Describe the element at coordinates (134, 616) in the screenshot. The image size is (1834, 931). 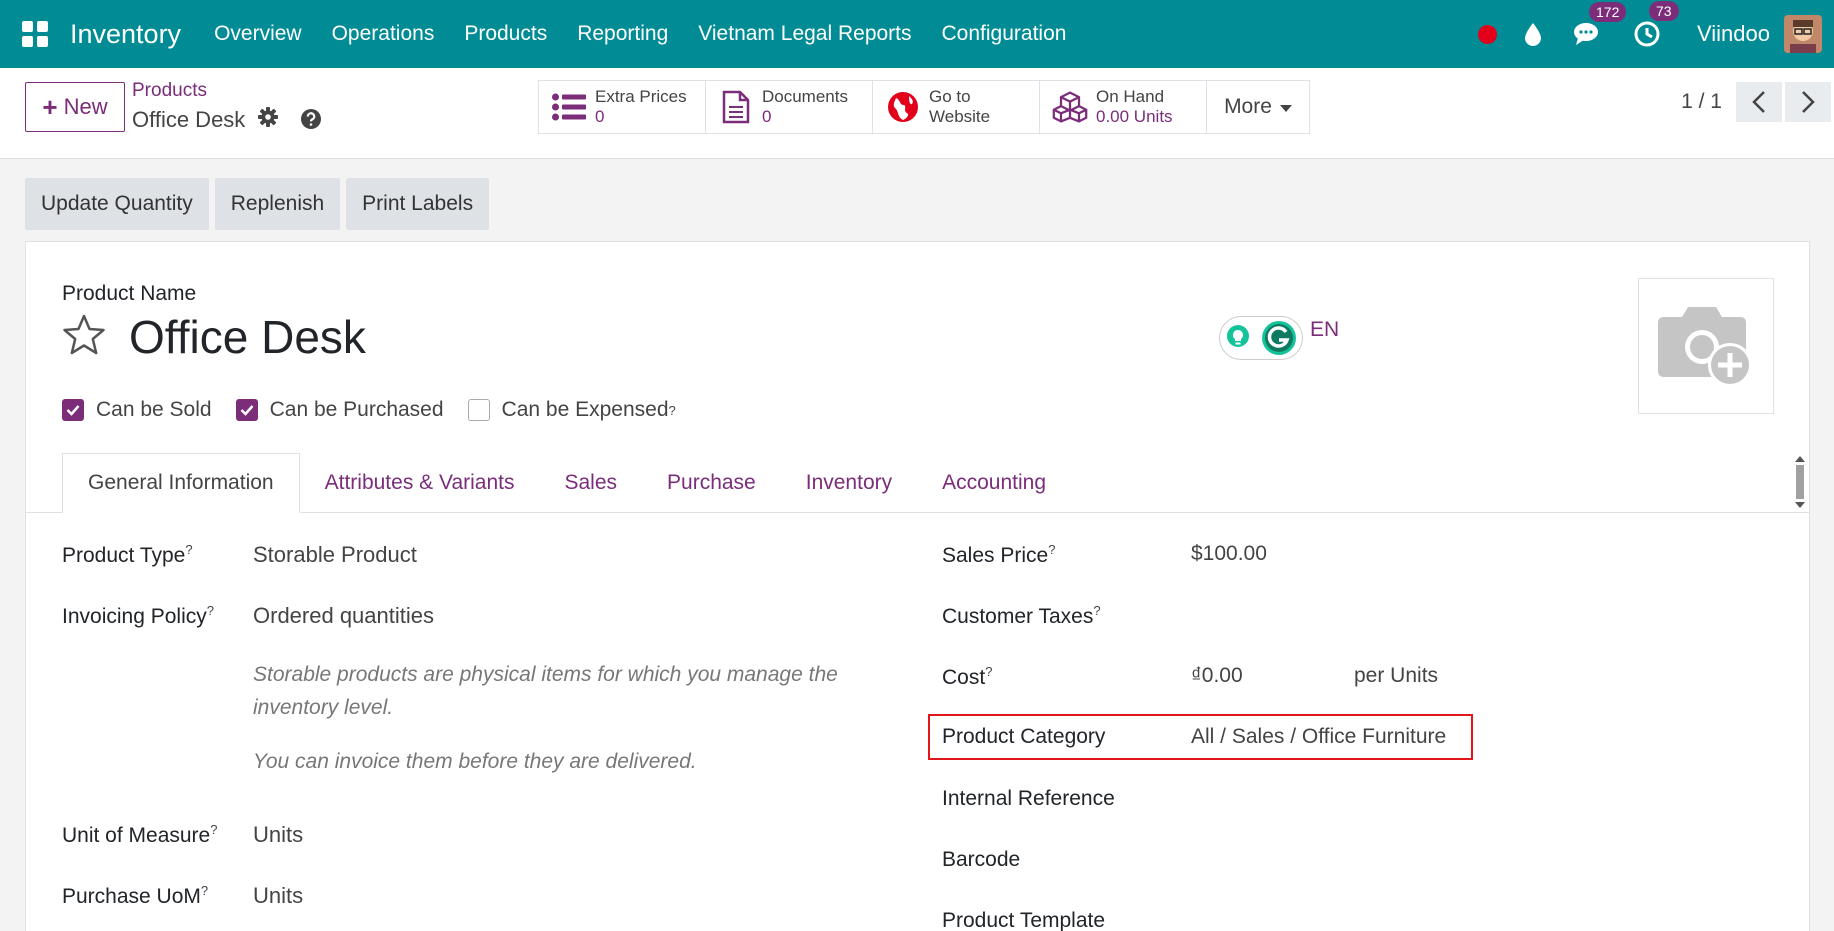
I see `invoicing-policy-label: Invoicing Policy` at that location.